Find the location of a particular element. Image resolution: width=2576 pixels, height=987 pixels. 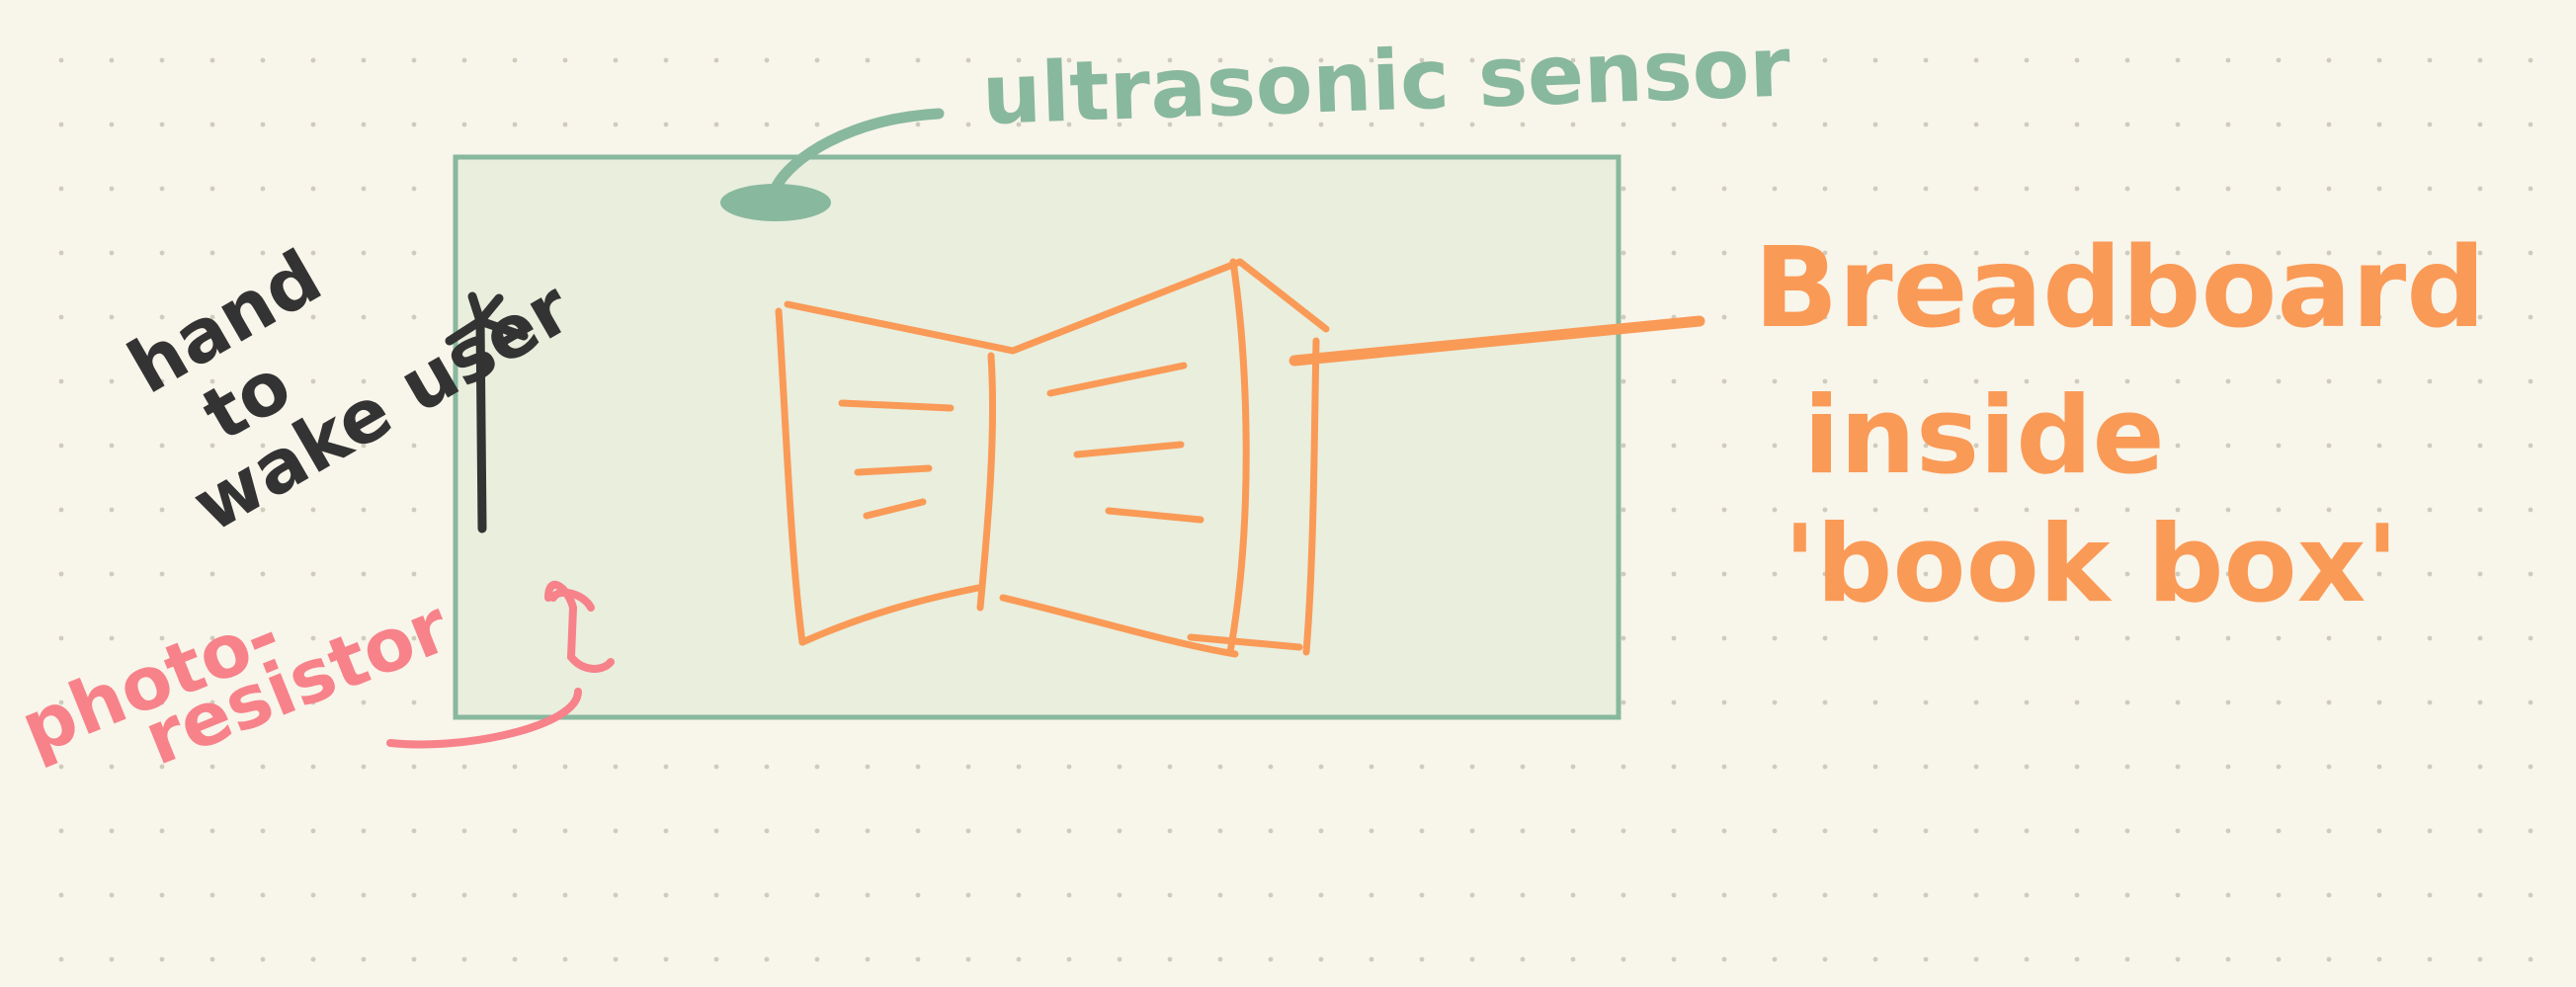

breadboard-label-line-2: inside is located at coordinates (1984, 436).